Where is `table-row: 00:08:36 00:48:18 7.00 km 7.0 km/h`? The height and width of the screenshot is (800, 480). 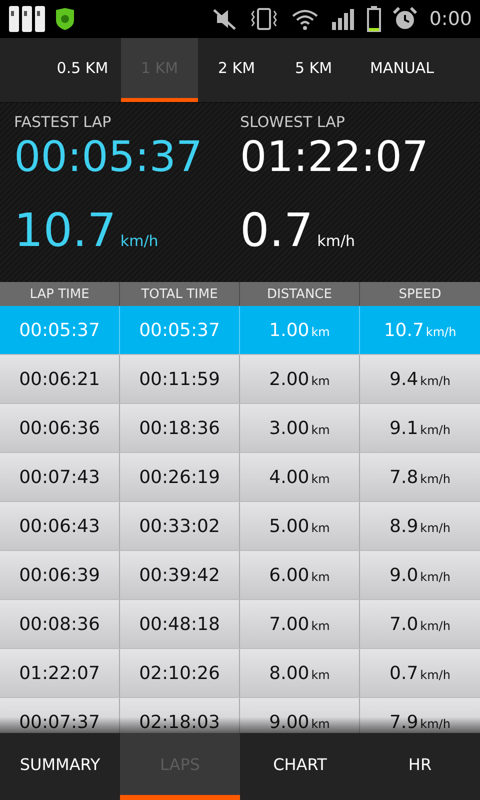 table-row: 00:08:36 00:48:18 7.00 km 7.0 km/h is located at coordinates (240, 624).